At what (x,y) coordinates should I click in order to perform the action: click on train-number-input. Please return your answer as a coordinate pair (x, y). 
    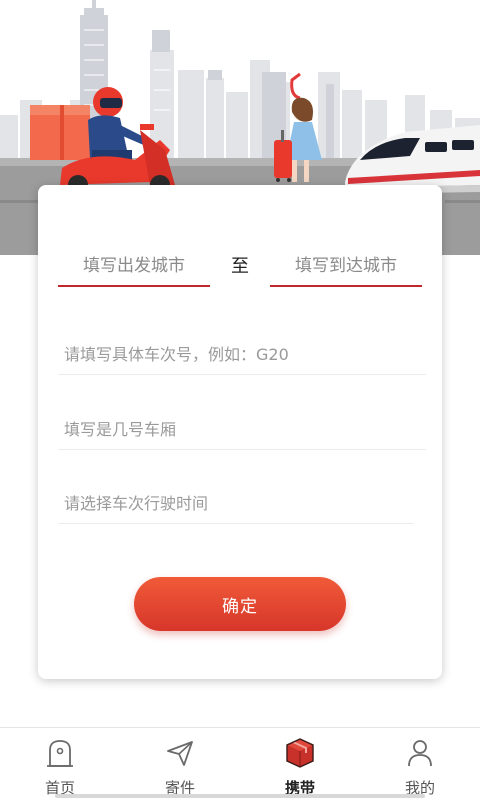
    Looking at the image, I should click on (242, 355).